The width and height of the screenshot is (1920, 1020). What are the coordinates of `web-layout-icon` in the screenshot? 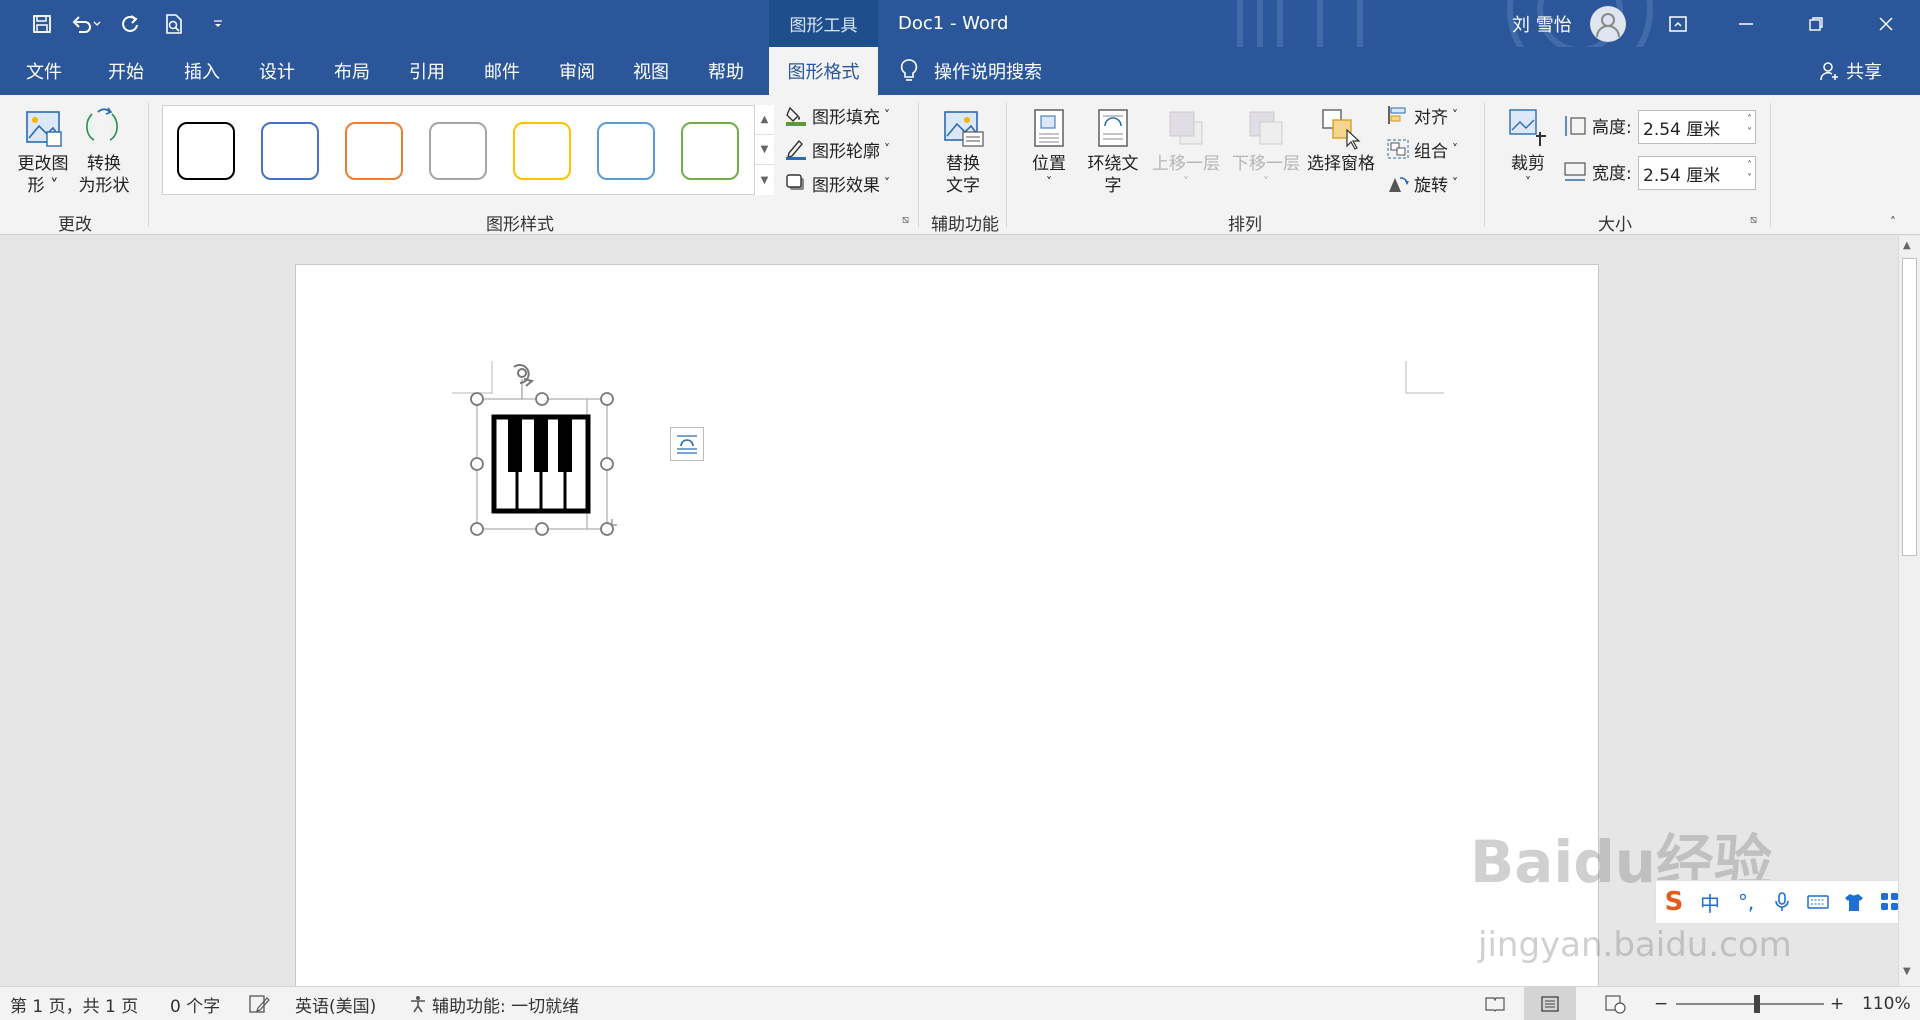 It's located at (1615, 1003).